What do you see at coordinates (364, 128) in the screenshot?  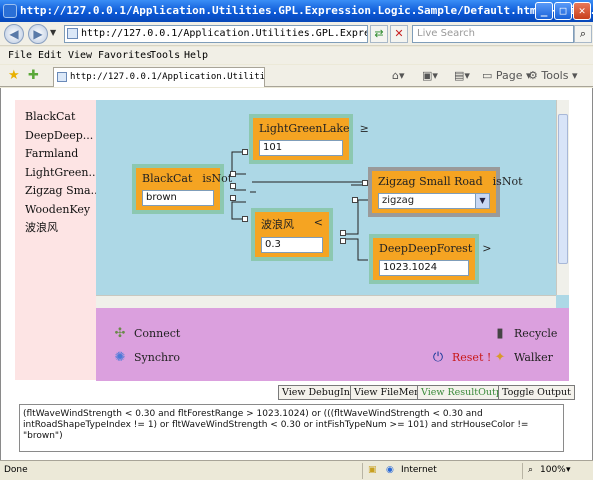 I see `node-lightgreenlake-op: ≥` at bounding box center [364, 128].